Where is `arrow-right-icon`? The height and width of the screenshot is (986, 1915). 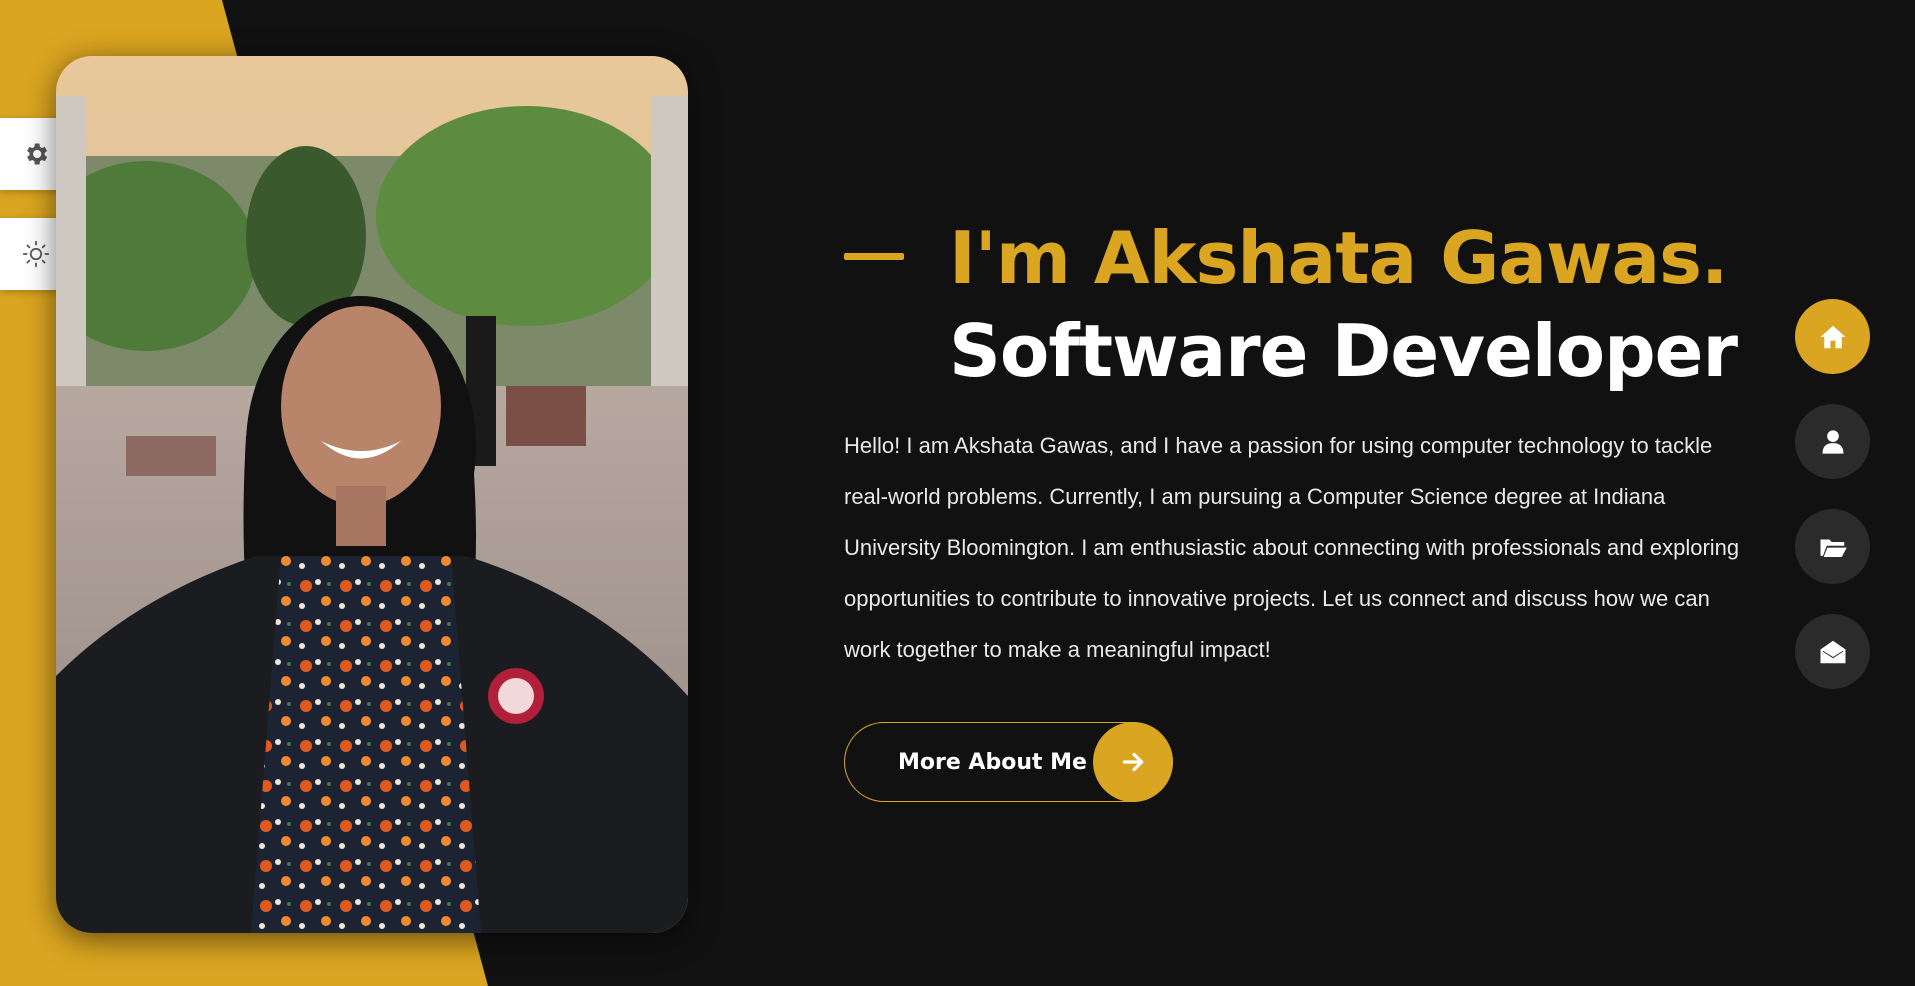
arrow-right-icon is located at coordinates (1133, 762).